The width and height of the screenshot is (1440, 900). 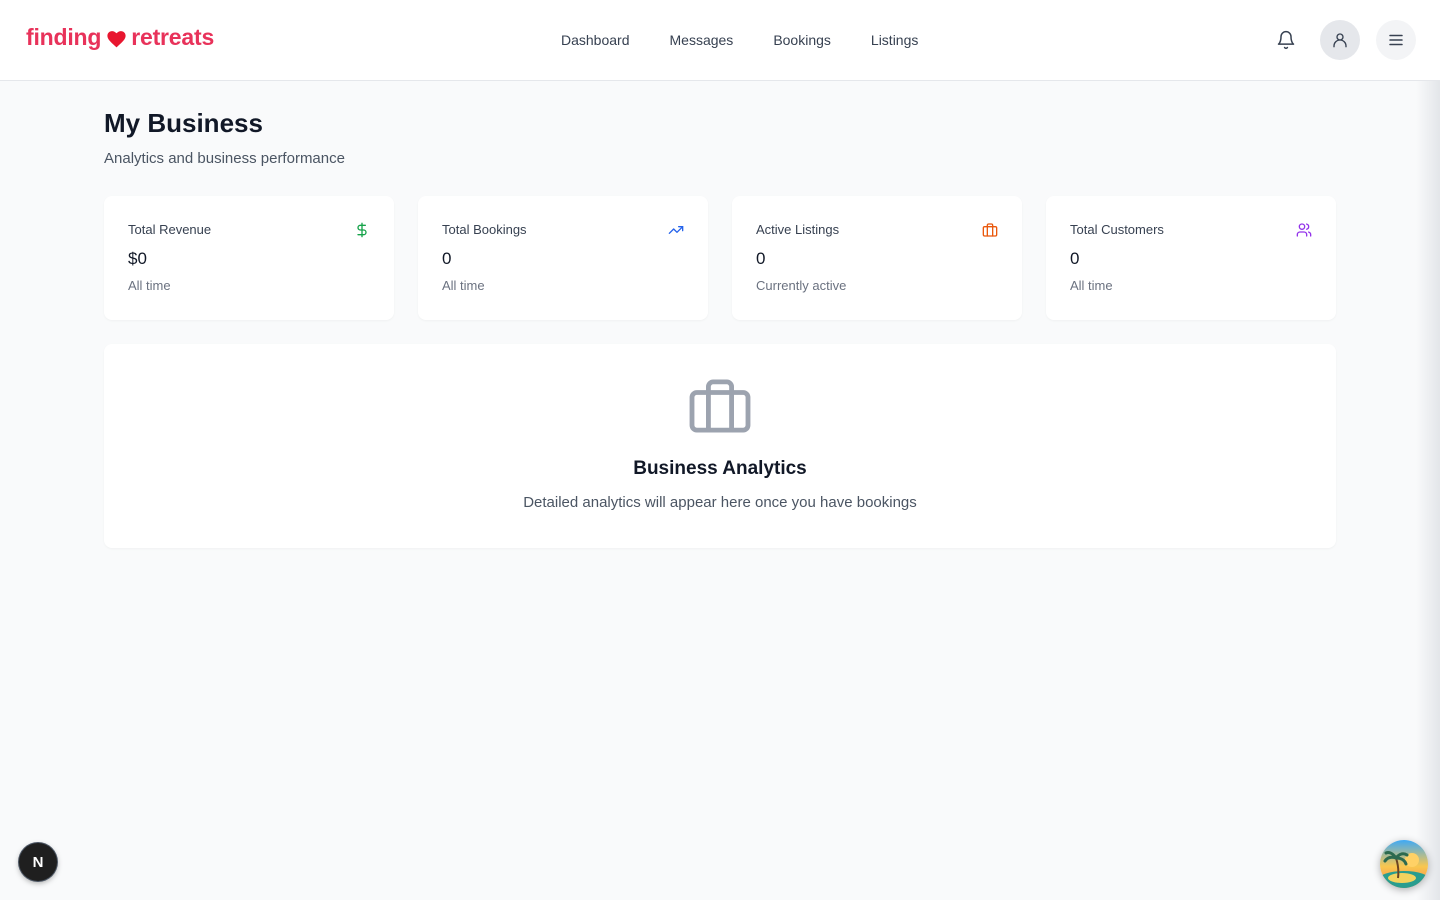 I want to click on analytics-title: Business Analytics, so click(x=720, y=468).